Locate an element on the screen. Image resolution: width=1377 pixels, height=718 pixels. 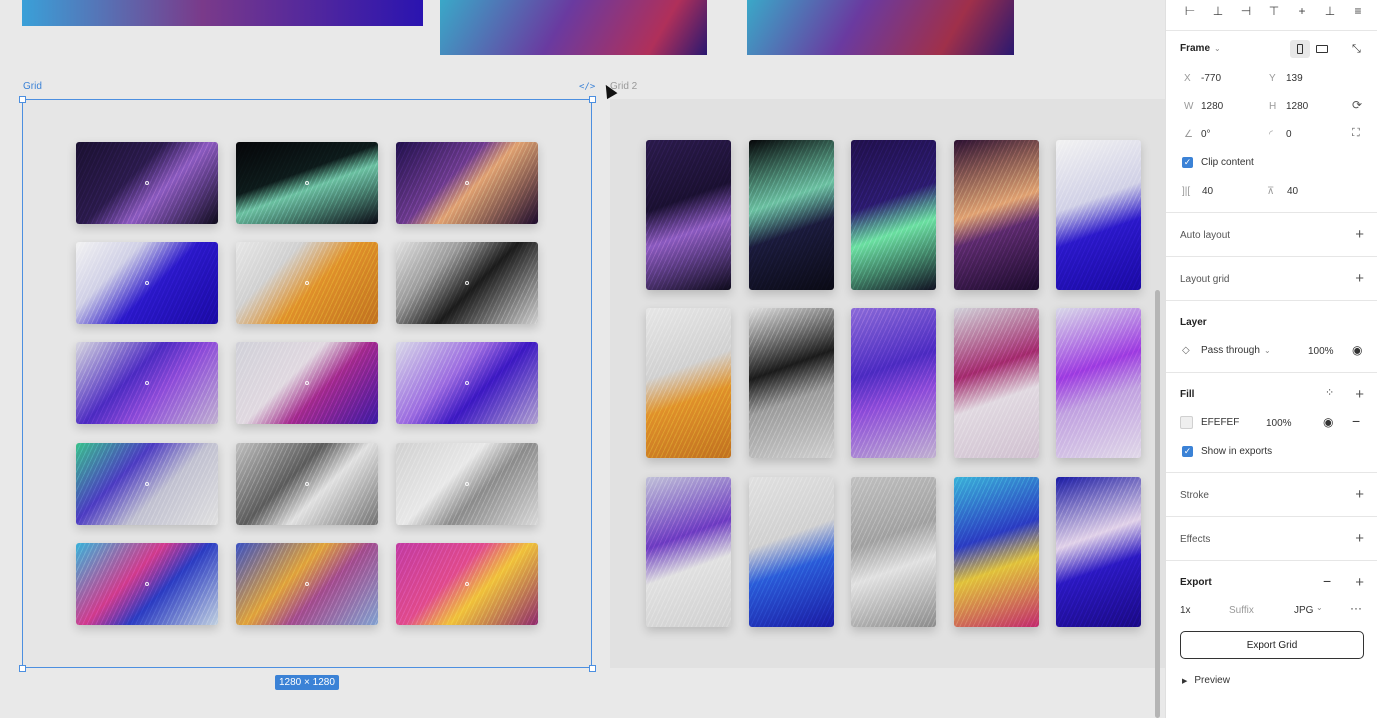
export-format-select: JPG is located at coordinates (1303, 610).